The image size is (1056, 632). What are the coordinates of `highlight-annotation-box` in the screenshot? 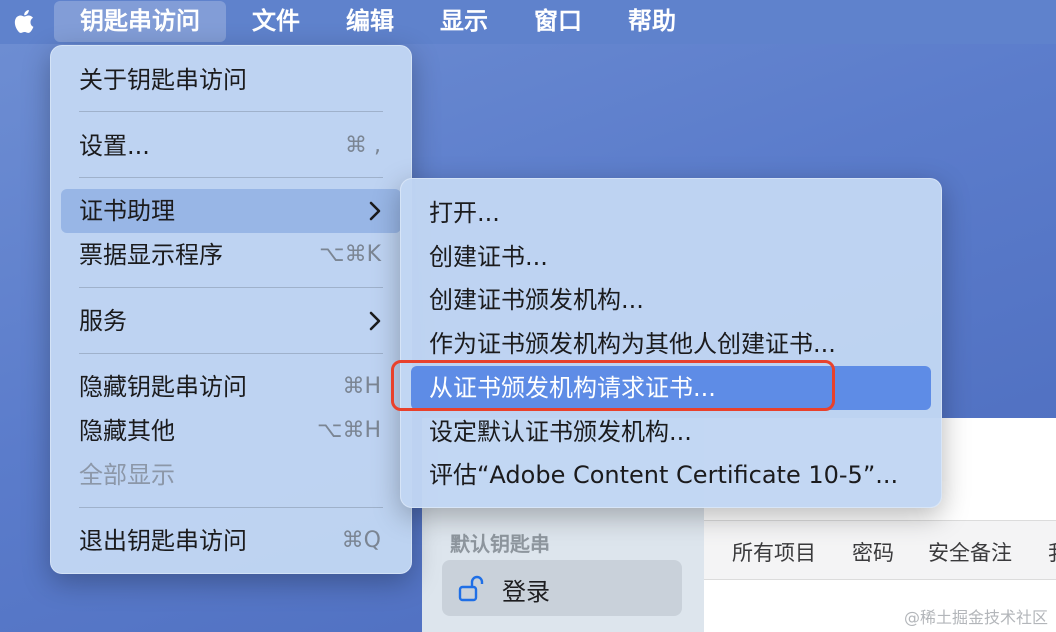 It's located at (613, 385).